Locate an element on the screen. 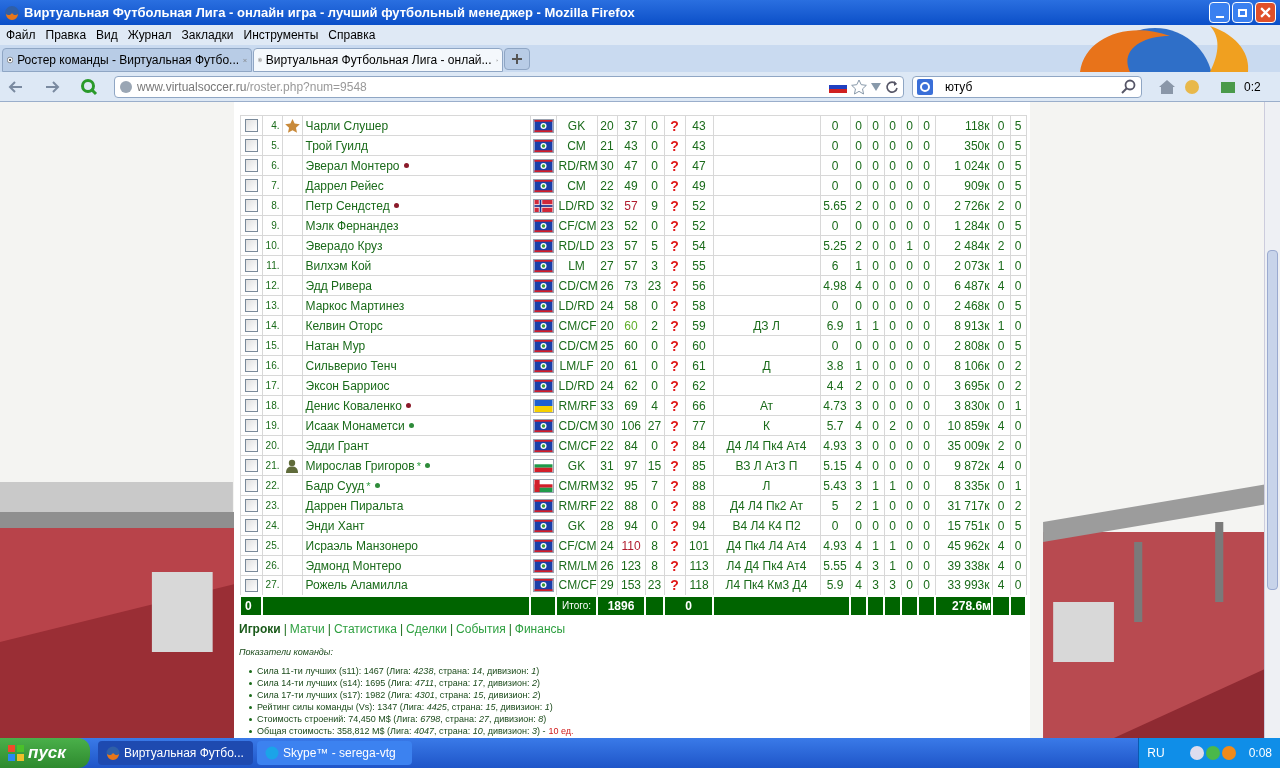  search-field: ютуб is located at coordinates (1027, 86).